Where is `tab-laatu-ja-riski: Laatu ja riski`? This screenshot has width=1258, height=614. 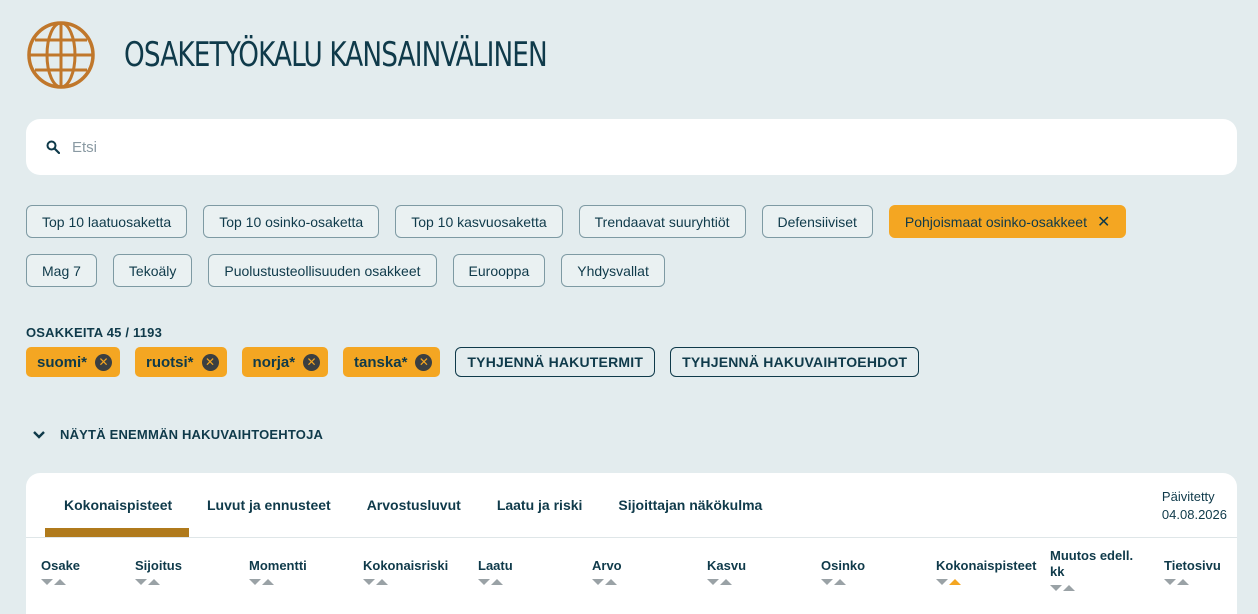 tab-laatu-ja-riski: Laatu ja riski is located at coordinates (540, 505).